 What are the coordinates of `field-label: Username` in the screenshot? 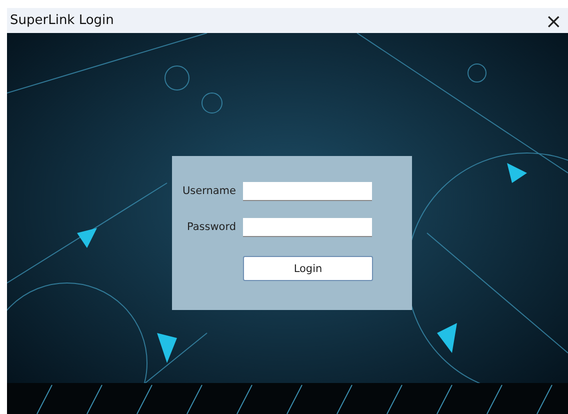 It's located at (209, 191).